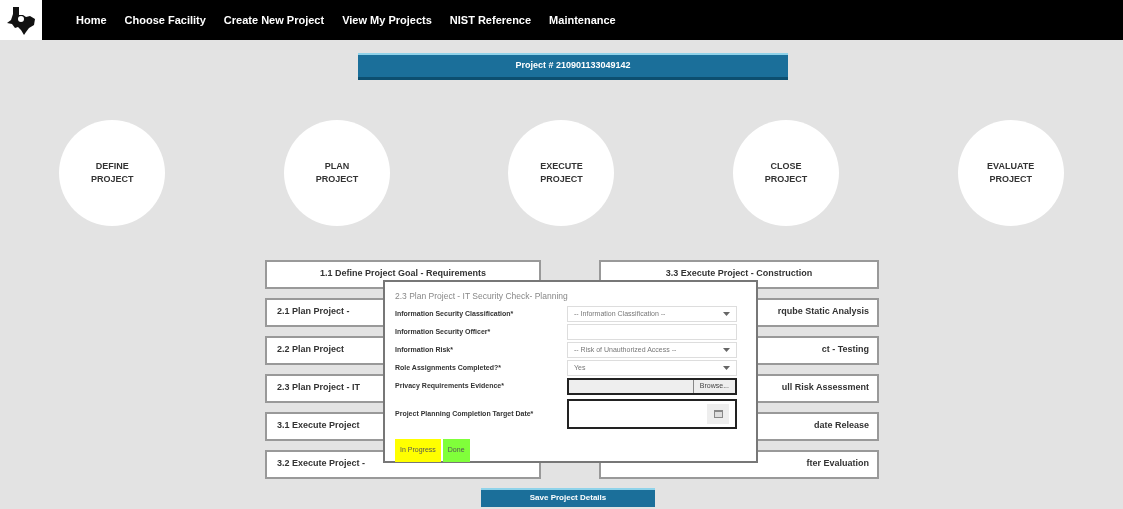 This screenshot has height=509, width=1123. What do you see at coordinates (274, 20) in the screenshot?
I see `nav-link: Create New Project` at bounding box center [274, 20].